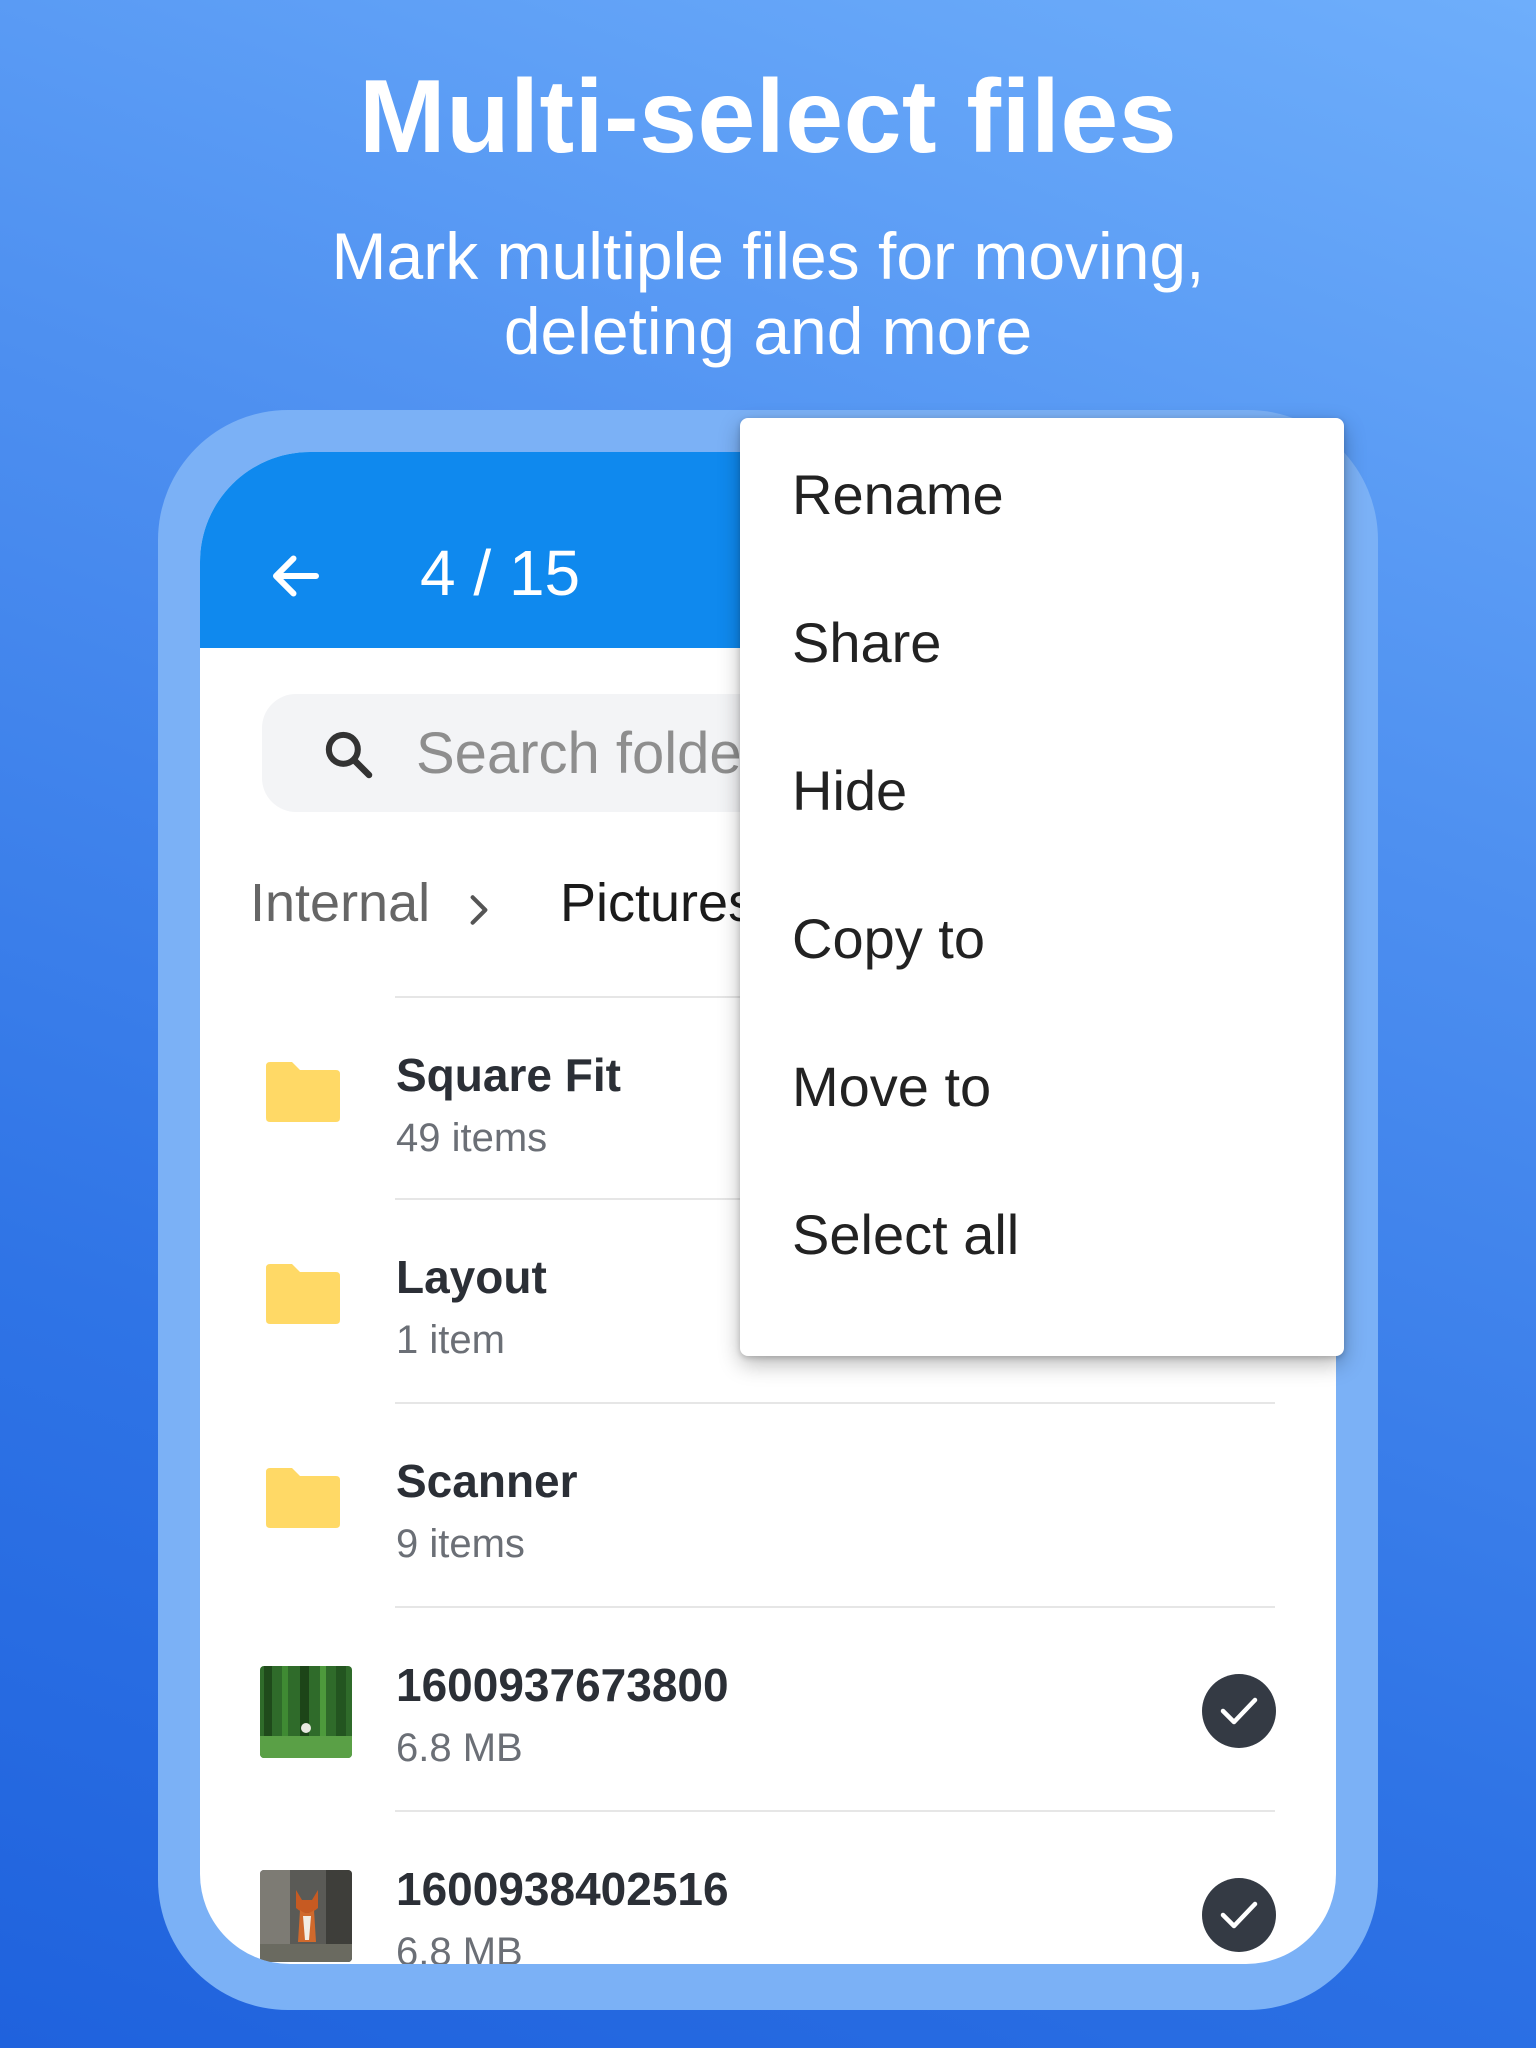 This screenshot has height=2048, width=1536. I want to click on selection-count: 4 / 15, so click(500, 573).